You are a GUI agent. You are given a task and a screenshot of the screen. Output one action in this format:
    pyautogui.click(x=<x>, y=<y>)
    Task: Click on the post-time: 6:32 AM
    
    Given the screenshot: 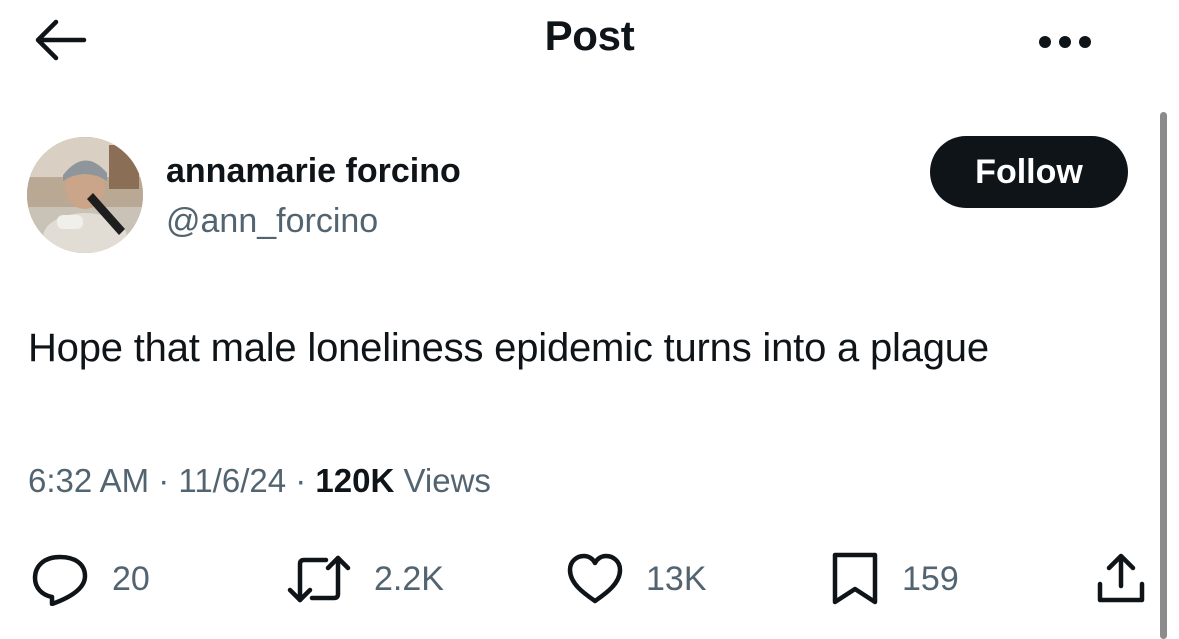 What is the action you would take?
    pyautogui.click(x=88, y=480)
    